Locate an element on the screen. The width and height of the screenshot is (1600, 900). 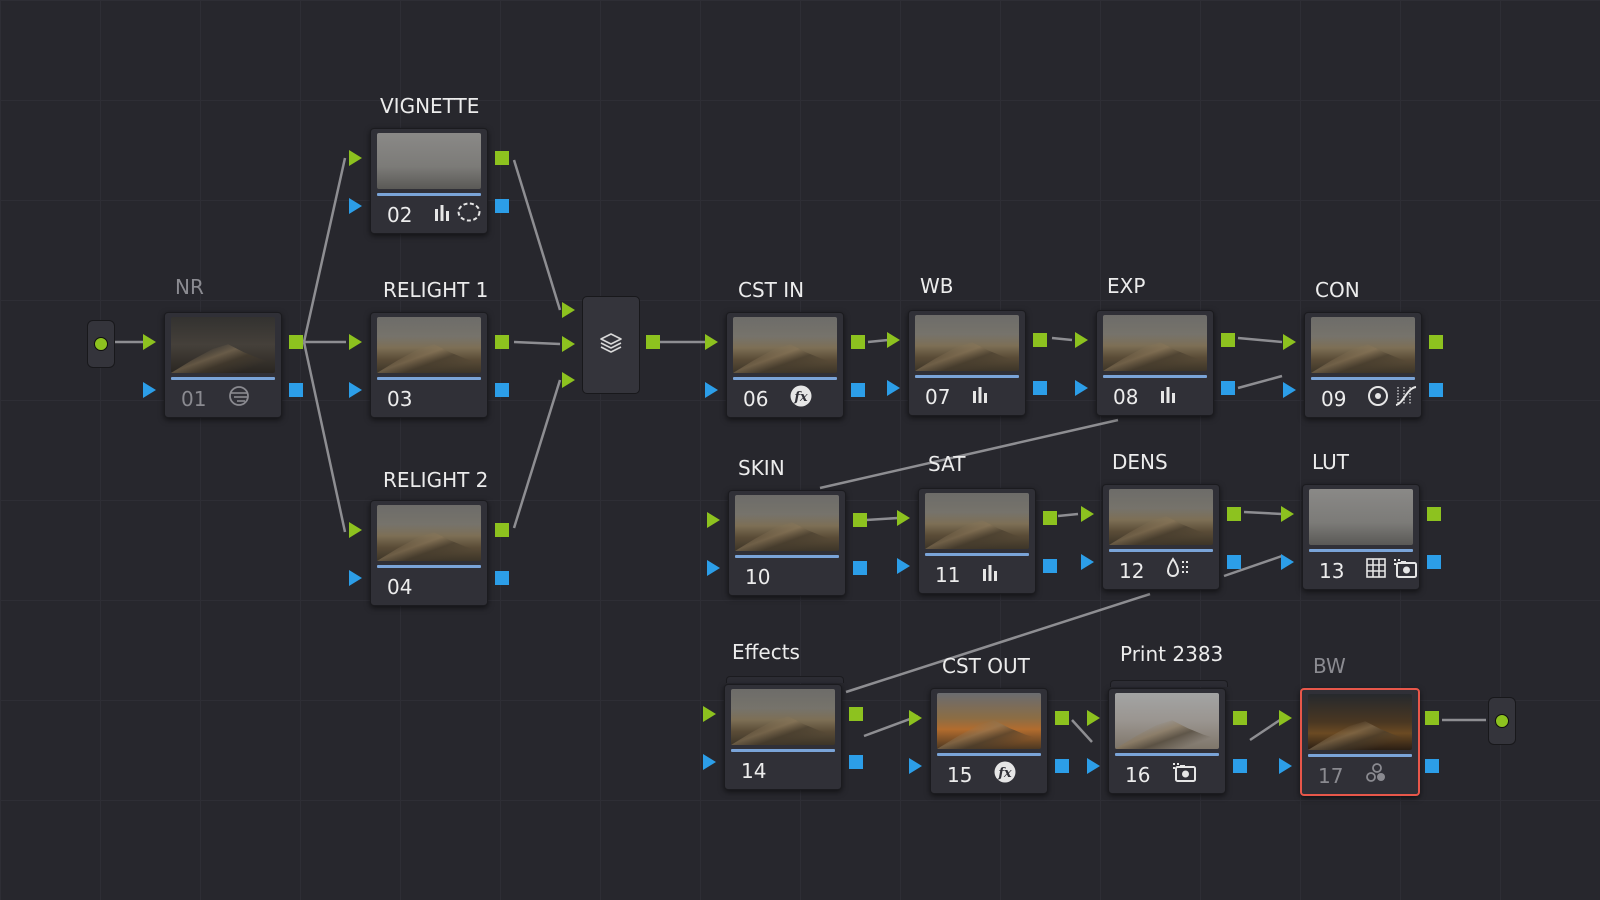
node-15-rgb-output is located at coordinates (1062, 718).